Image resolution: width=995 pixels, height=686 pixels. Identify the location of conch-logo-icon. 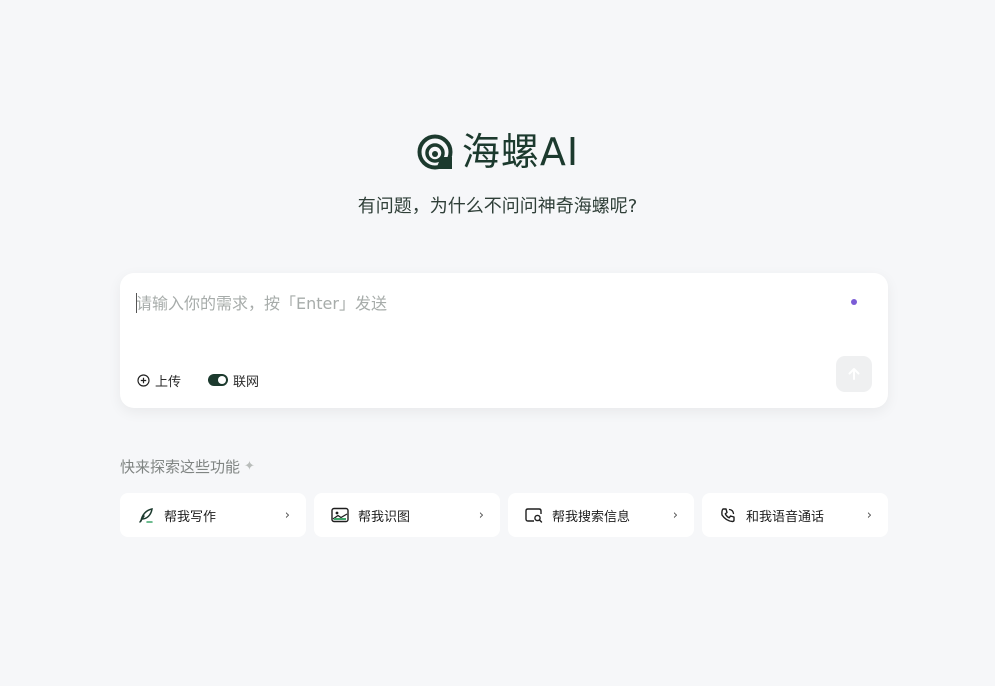
(435, 152).